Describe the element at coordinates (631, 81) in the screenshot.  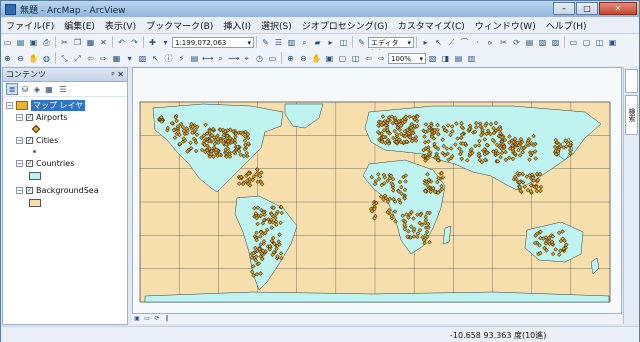
I see `catalog-tab` at that location.